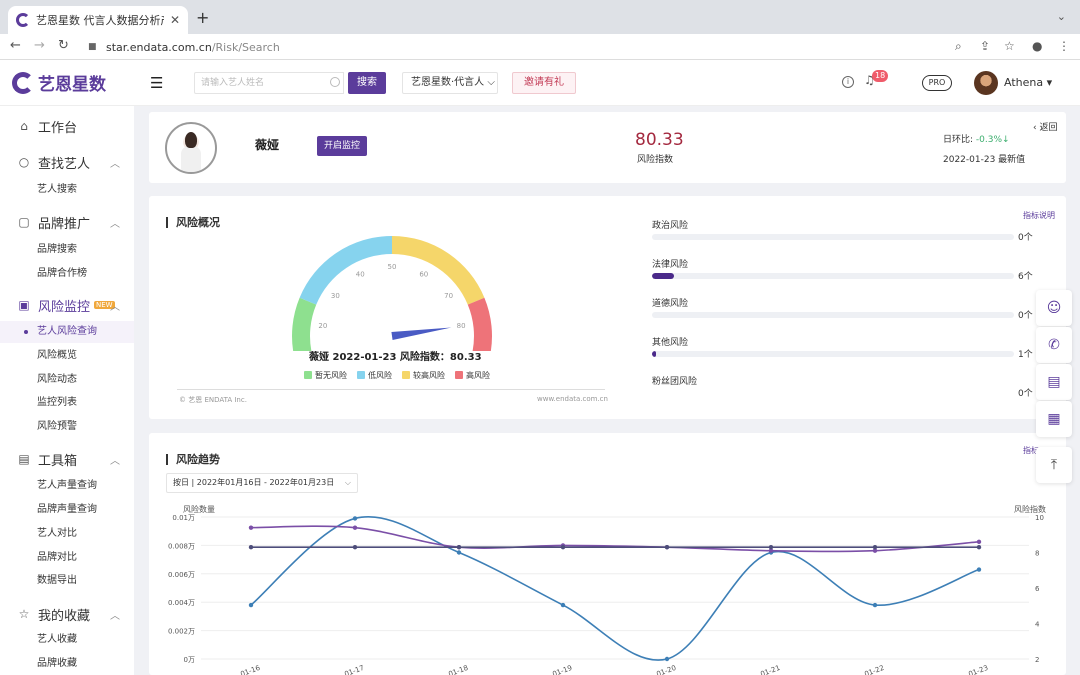 The image size is (1080, 675). I want to click on legend-item: 暂无风险, so click(325, 375).